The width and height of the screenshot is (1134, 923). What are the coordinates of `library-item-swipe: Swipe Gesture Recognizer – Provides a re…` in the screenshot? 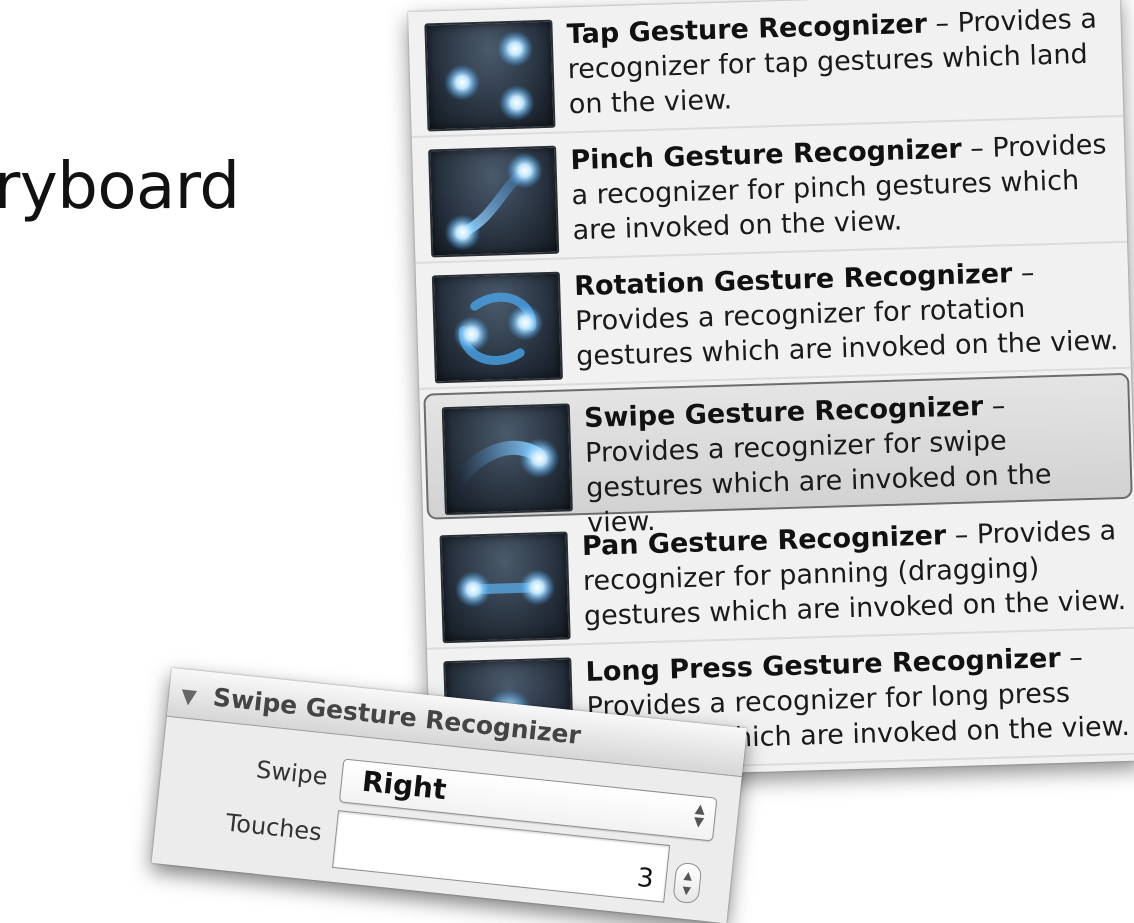 It's located at (778, 455).